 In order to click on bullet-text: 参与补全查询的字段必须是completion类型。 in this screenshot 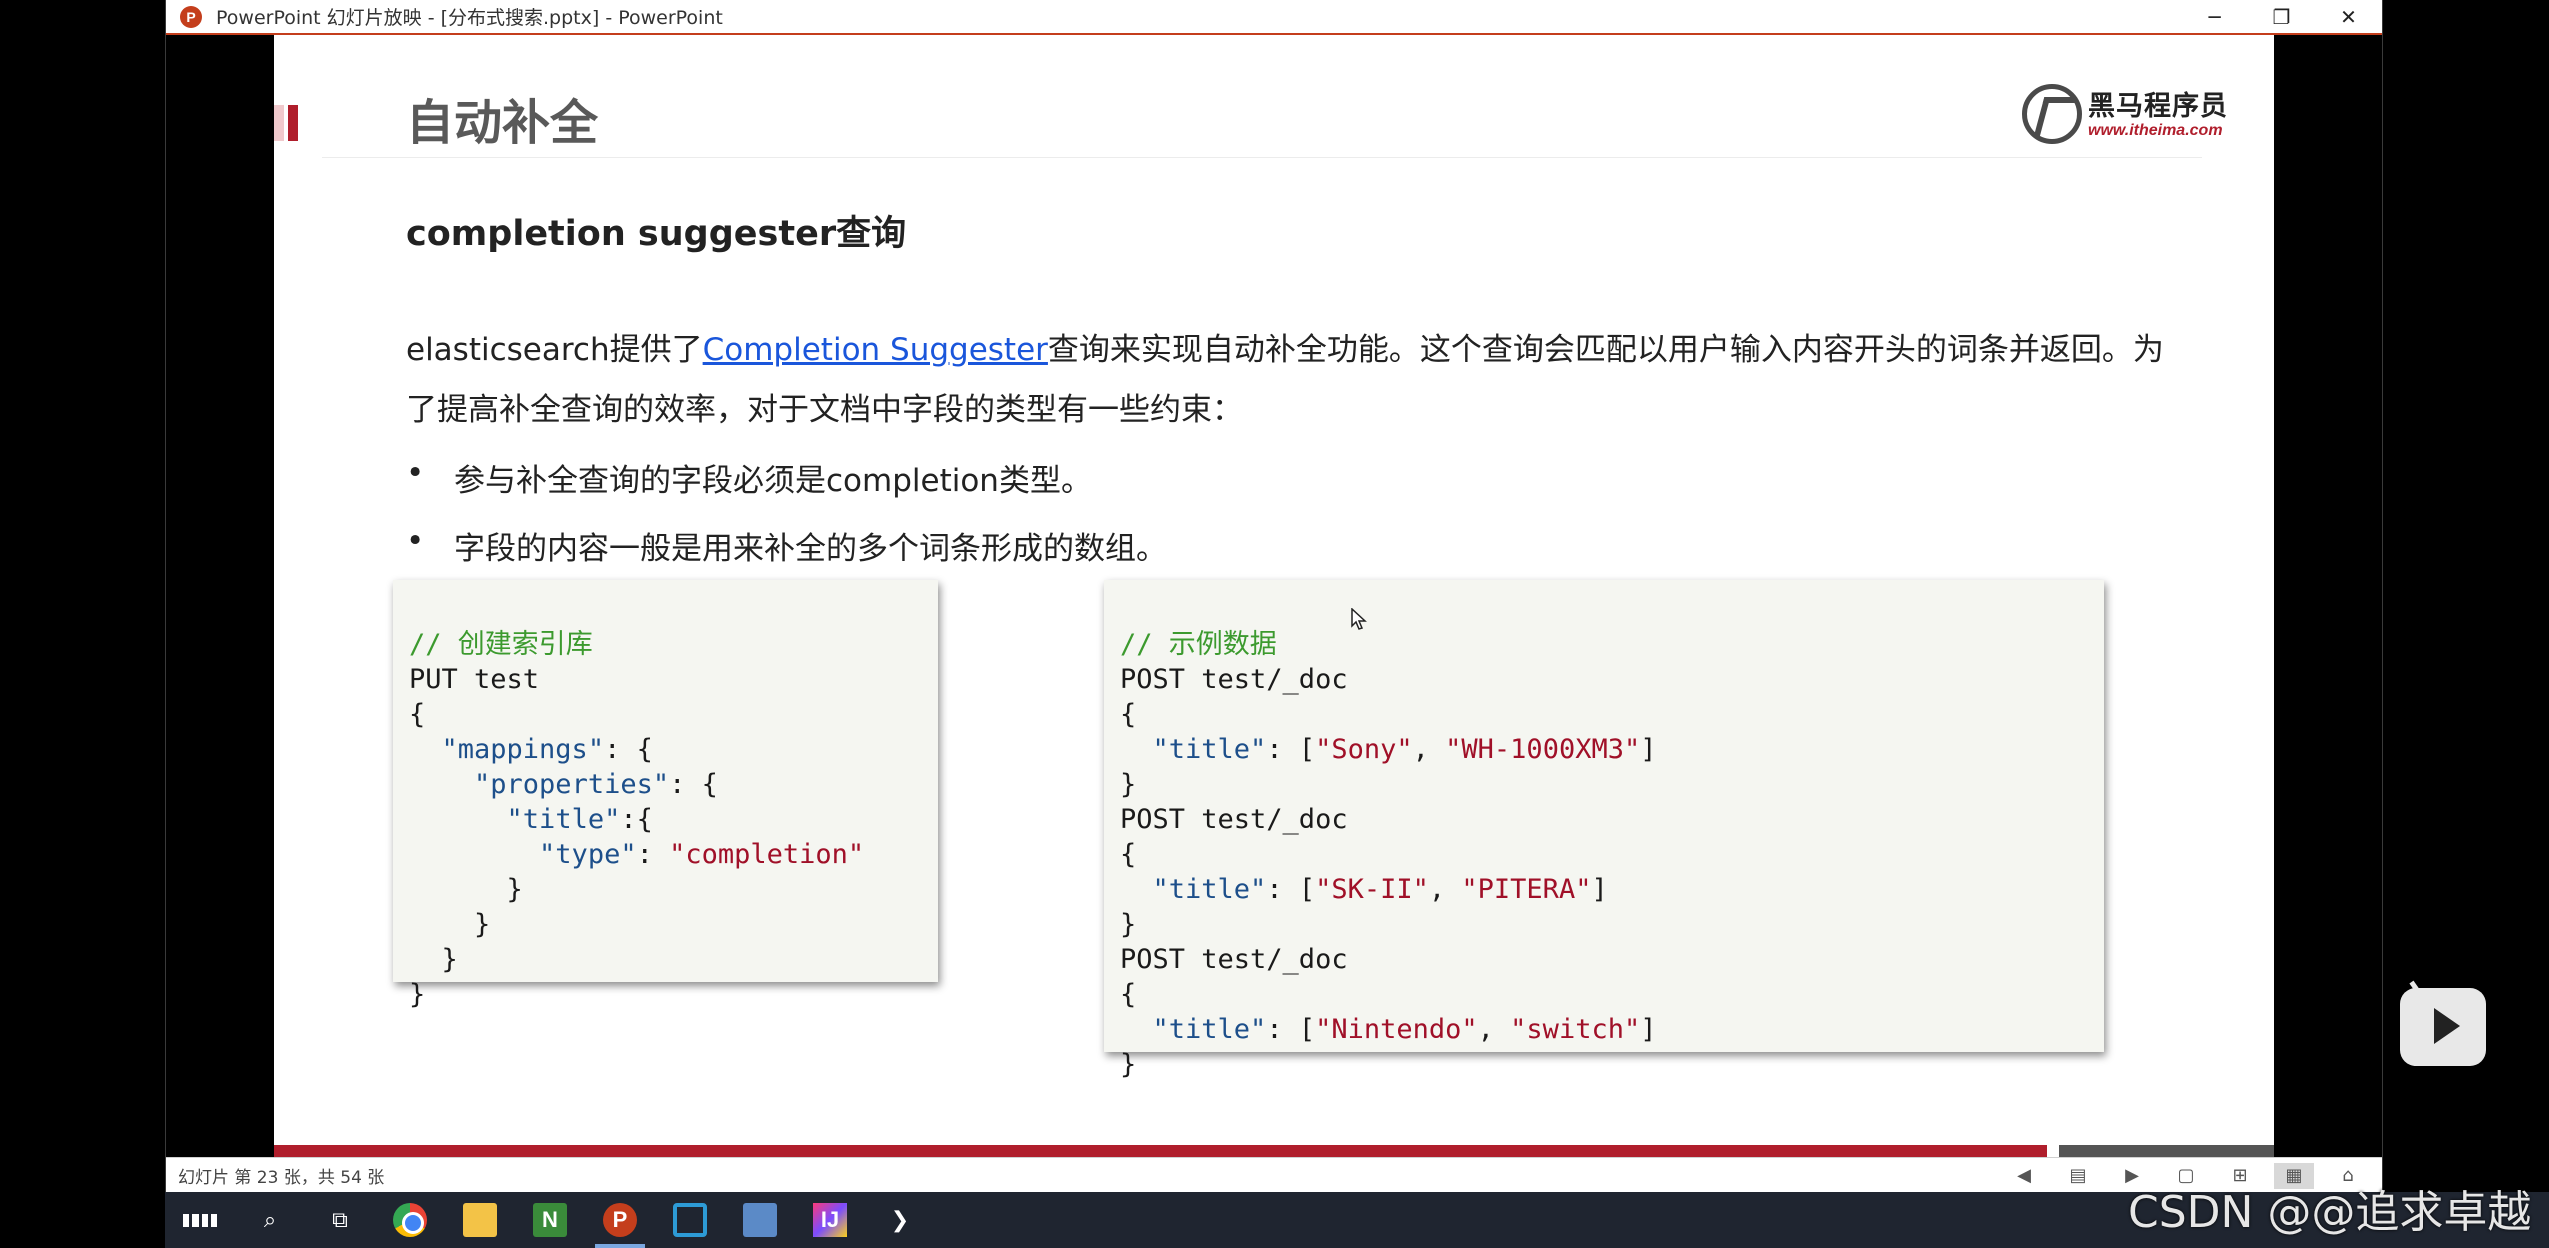, I will do `click(773, 481)`.